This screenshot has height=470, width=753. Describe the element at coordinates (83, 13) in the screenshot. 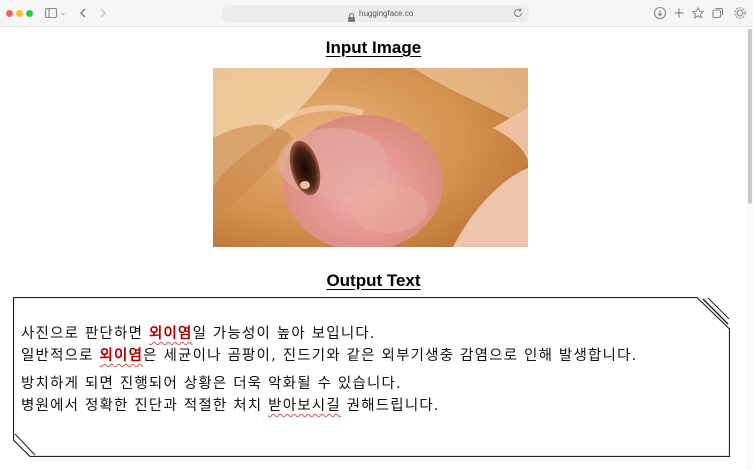

I see `back-icon` at that location.